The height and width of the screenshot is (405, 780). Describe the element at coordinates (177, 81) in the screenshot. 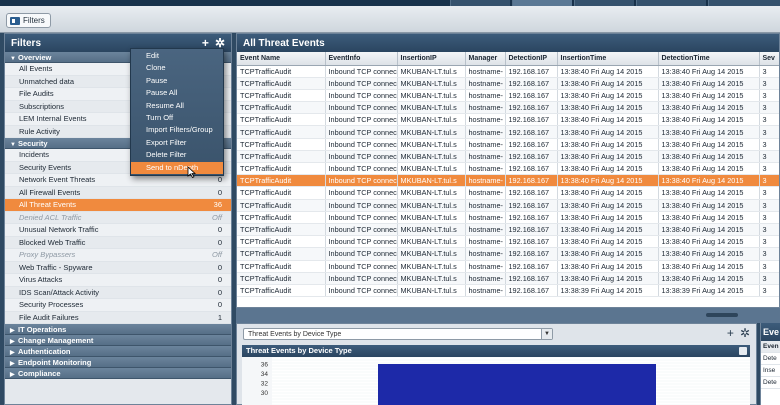

I see `menu-item: Pause` at that location.